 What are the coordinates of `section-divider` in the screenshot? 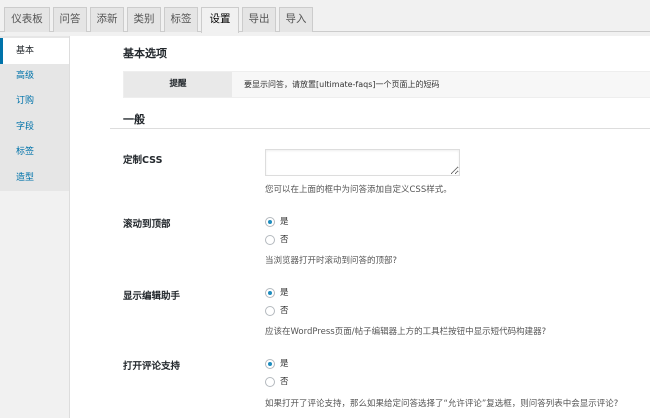 It's located at (380, 128).